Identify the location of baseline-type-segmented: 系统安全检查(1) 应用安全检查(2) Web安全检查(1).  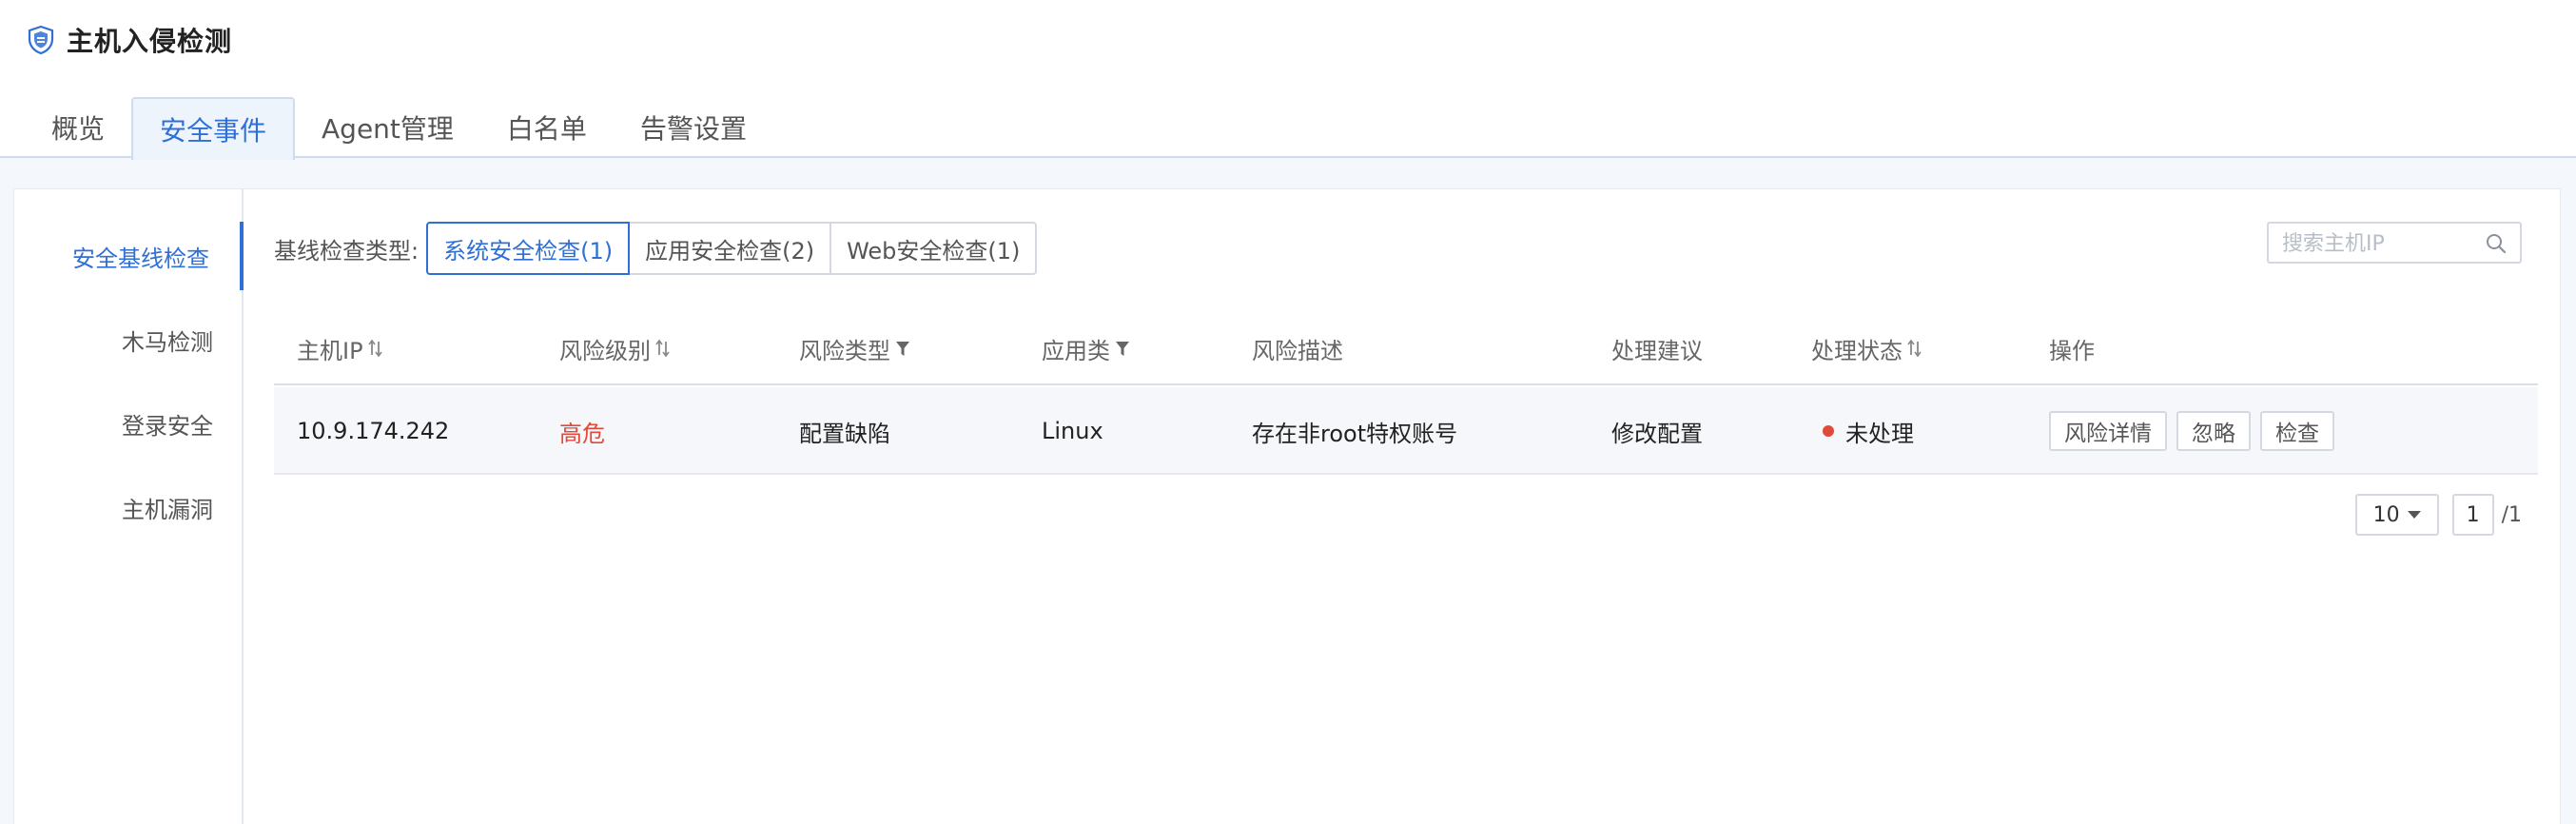
(732, 249).